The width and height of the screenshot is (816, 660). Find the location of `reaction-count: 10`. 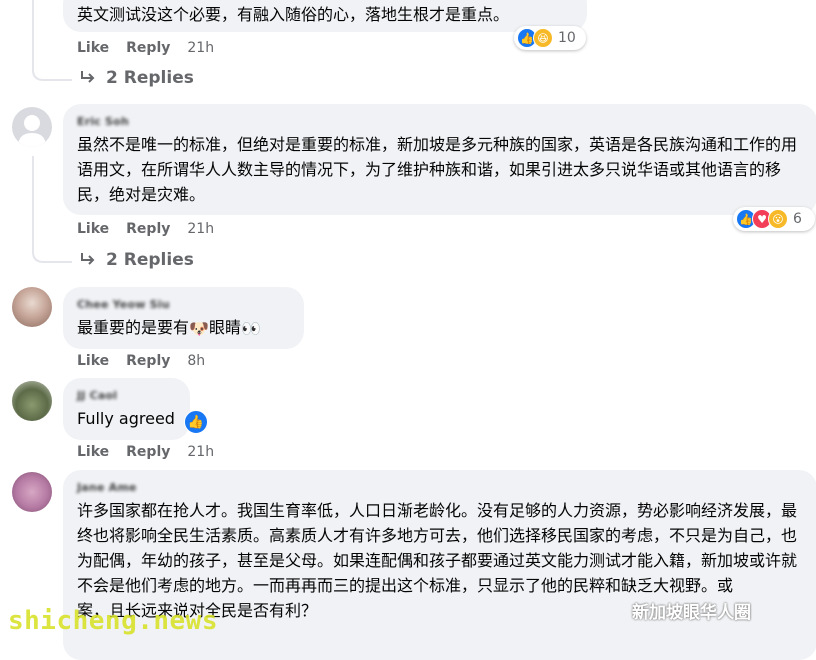

reaction-count: 10 is located at coordinates (567, 38).